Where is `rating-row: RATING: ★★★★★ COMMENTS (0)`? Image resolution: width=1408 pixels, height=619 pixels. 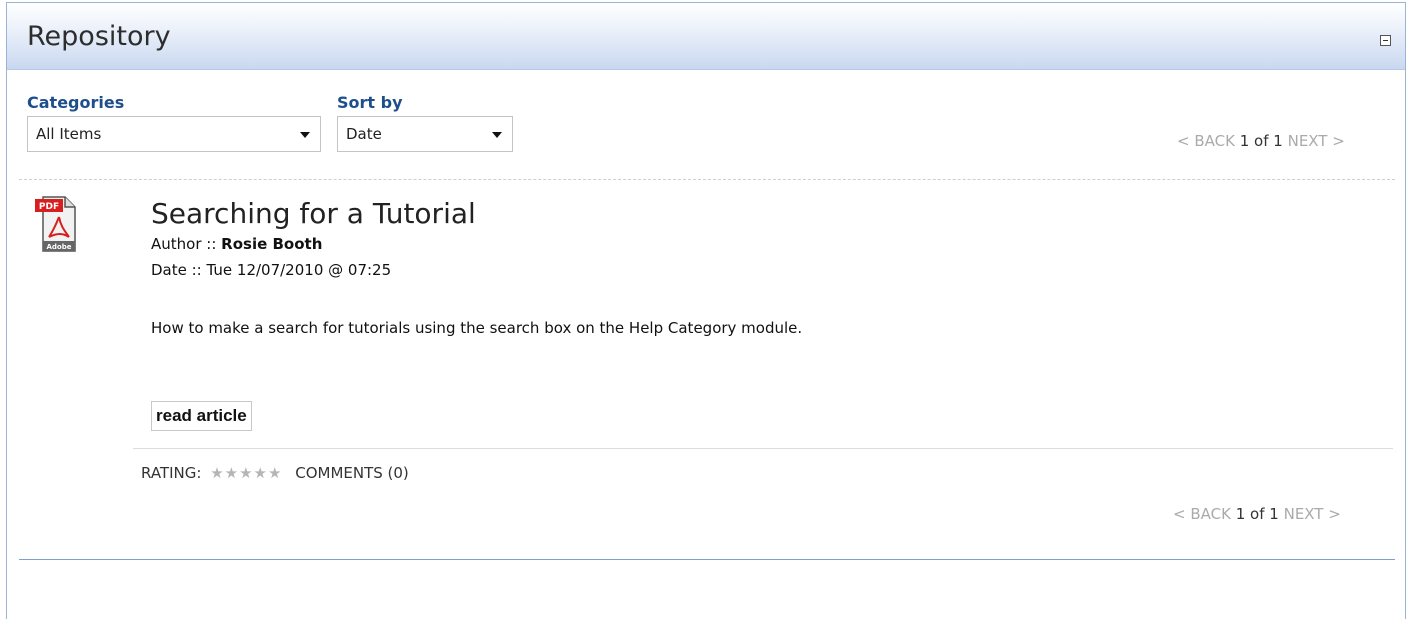
rating-row: RATING: ★★★★★ COMMENTS (0) is located at coordinates (275, 473).